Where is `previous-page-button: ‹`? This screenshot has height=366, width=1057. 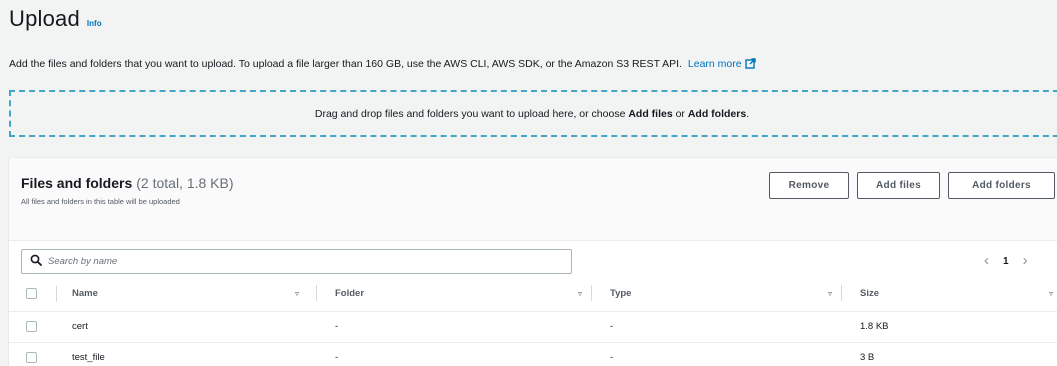
previous-page-button: ‹ is located at coordinates (986, 261).